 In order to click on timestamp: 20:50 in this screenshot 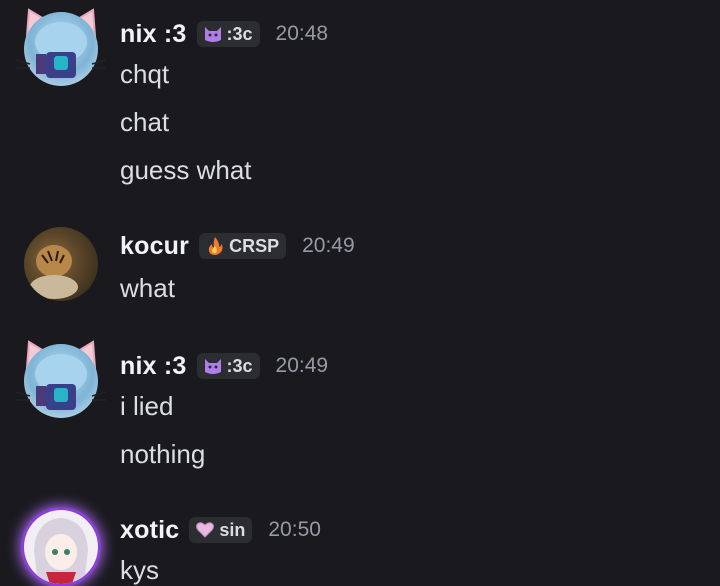, I will do `click(294, 530)`.